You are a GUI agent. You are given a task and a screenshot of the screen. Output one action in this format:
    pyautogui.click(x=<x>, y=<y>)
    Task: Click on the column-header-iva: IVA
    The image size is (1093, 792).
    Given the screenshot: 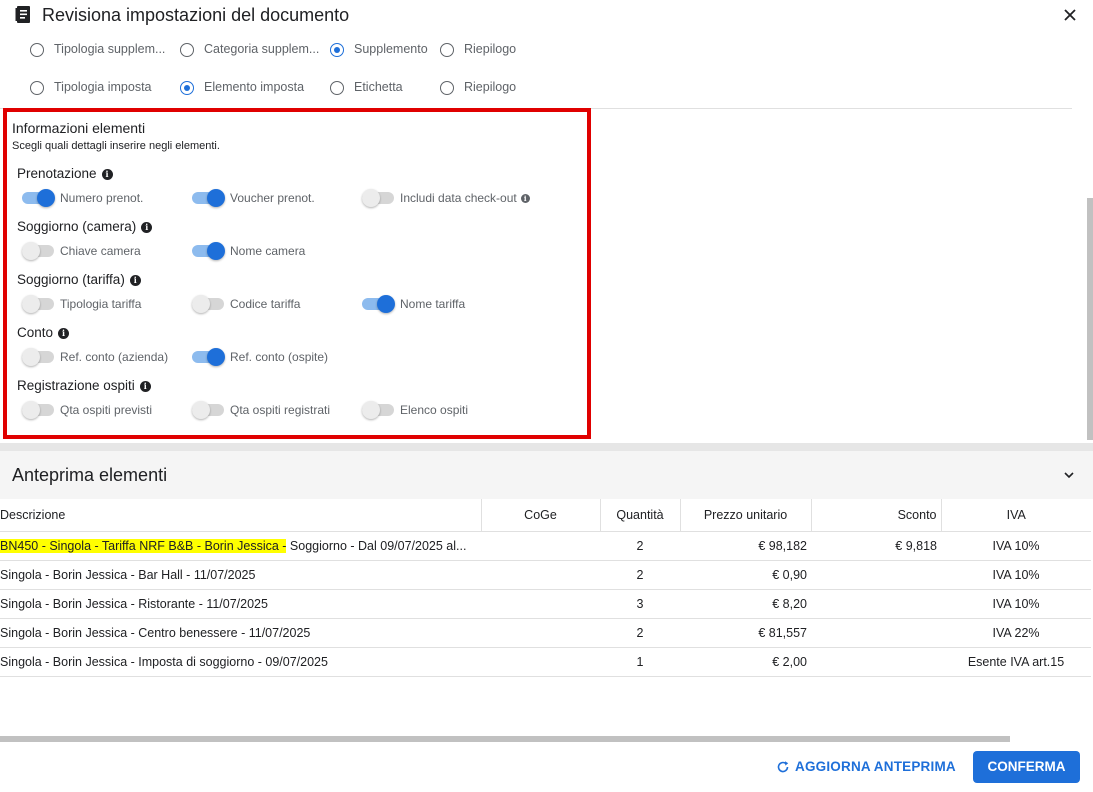 What is the action you would take?
    pyautogui.click(x=1016, y=515)
    